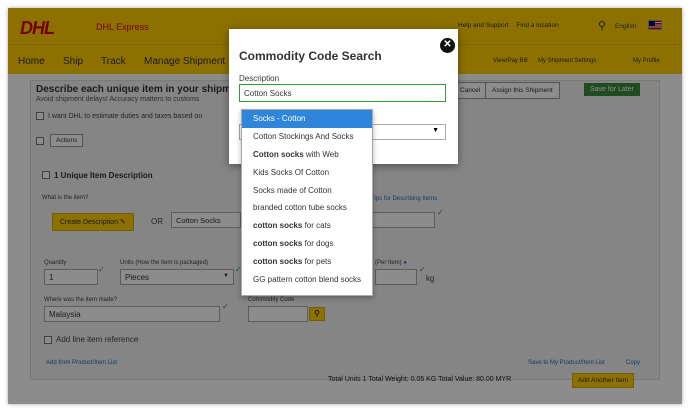 The width and height of the screenshot is (691, 413). What do you see at coordinates (318, 244) in the screenshot?
I see `suggestion-text: for dogs` at bounding box center [318, 244].